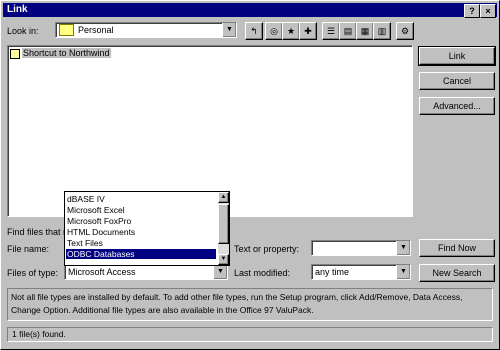  I want to click on preview-view-button: ▥, so click(382, 31).